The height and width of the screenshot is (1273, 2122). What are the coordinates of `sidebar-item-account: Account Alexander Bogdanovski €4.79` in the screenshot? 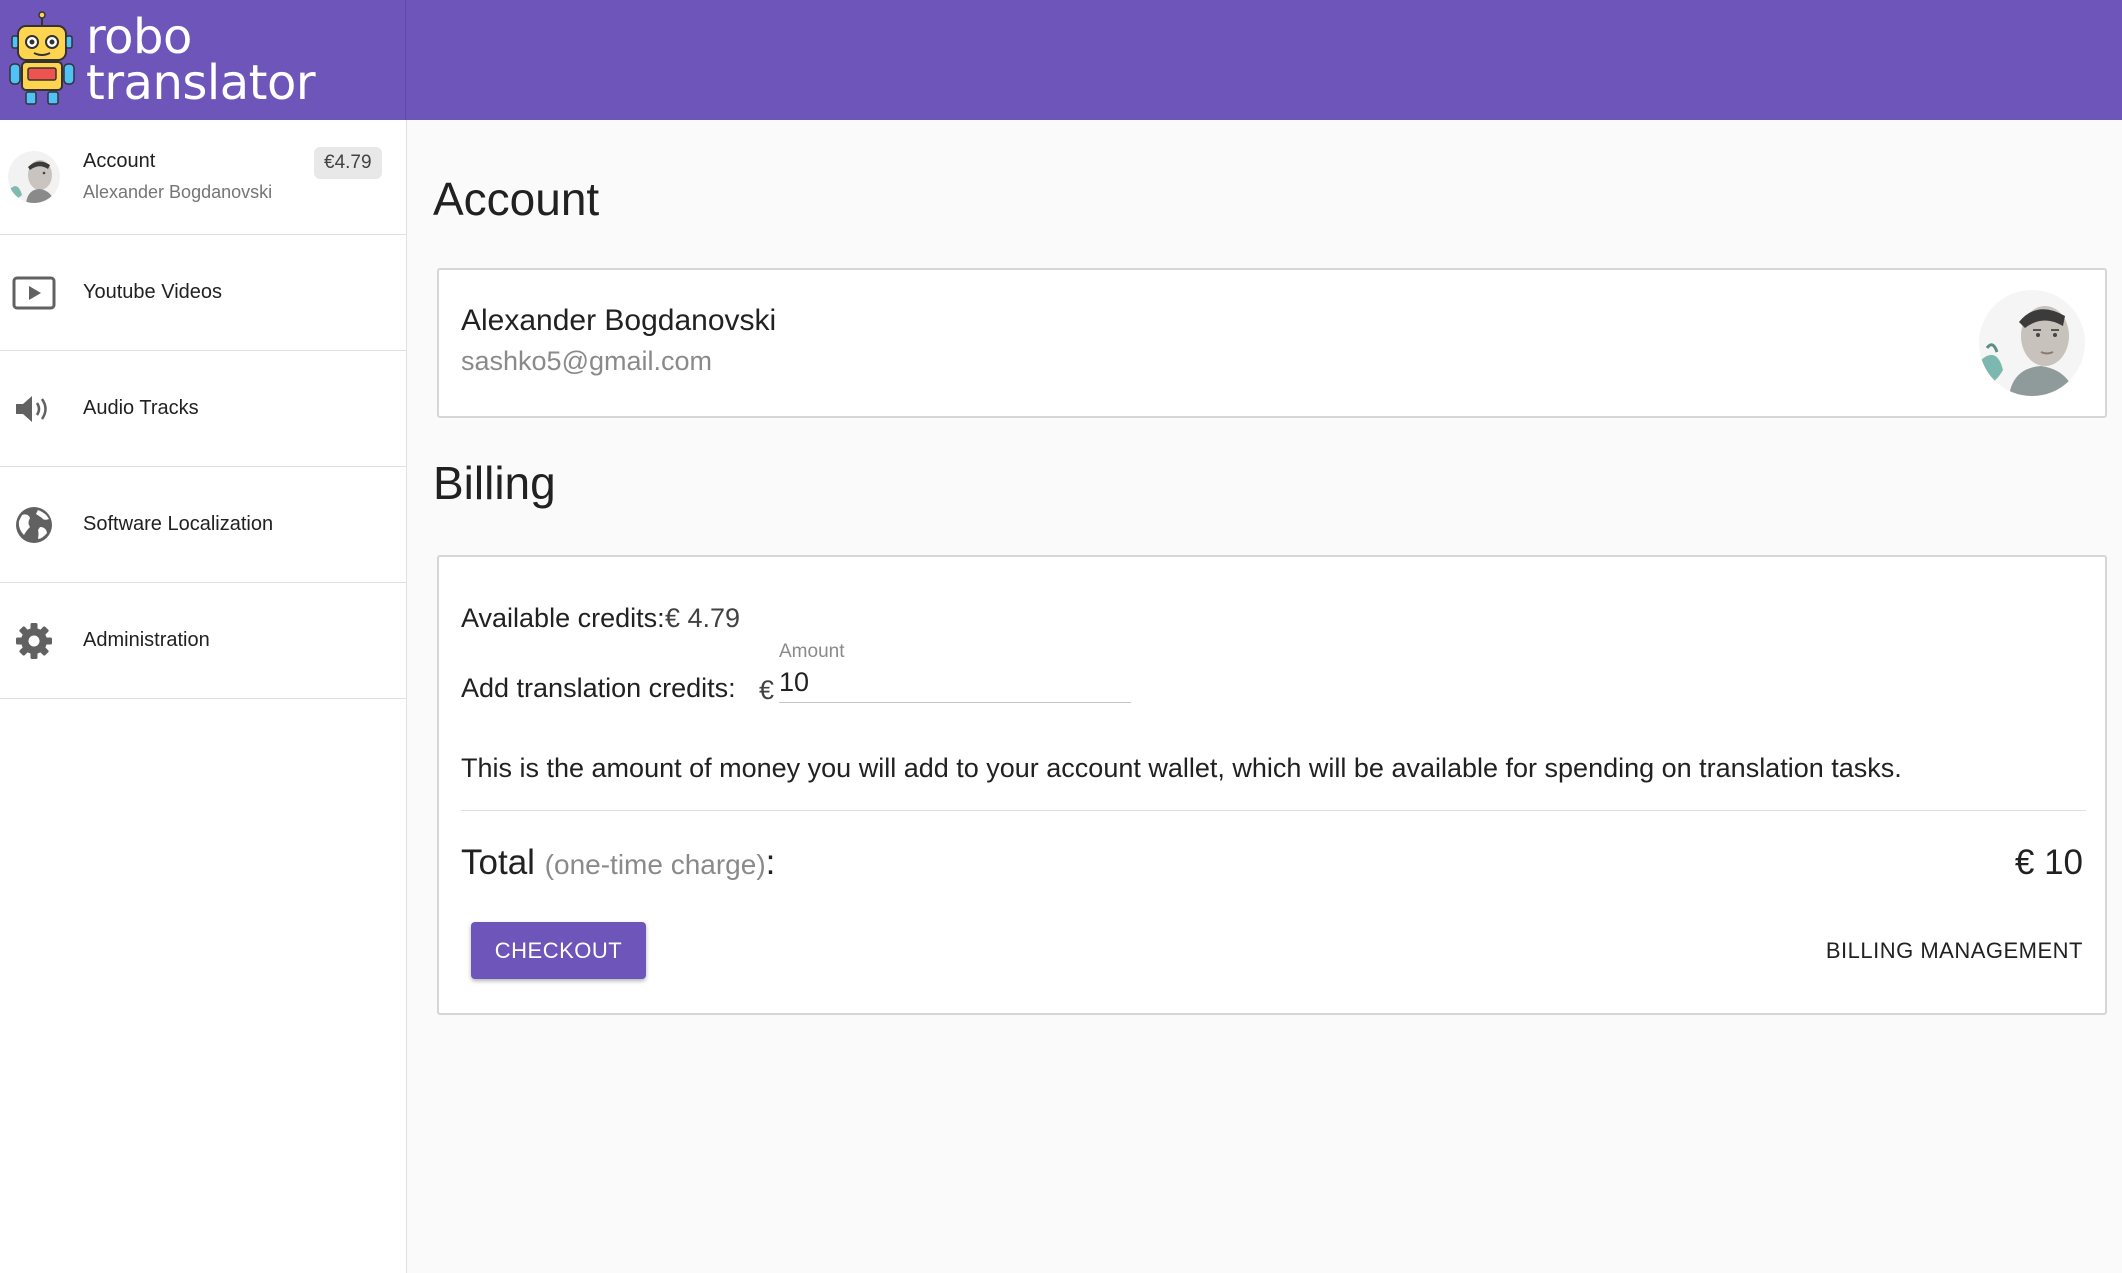 It's located at (203, 177).